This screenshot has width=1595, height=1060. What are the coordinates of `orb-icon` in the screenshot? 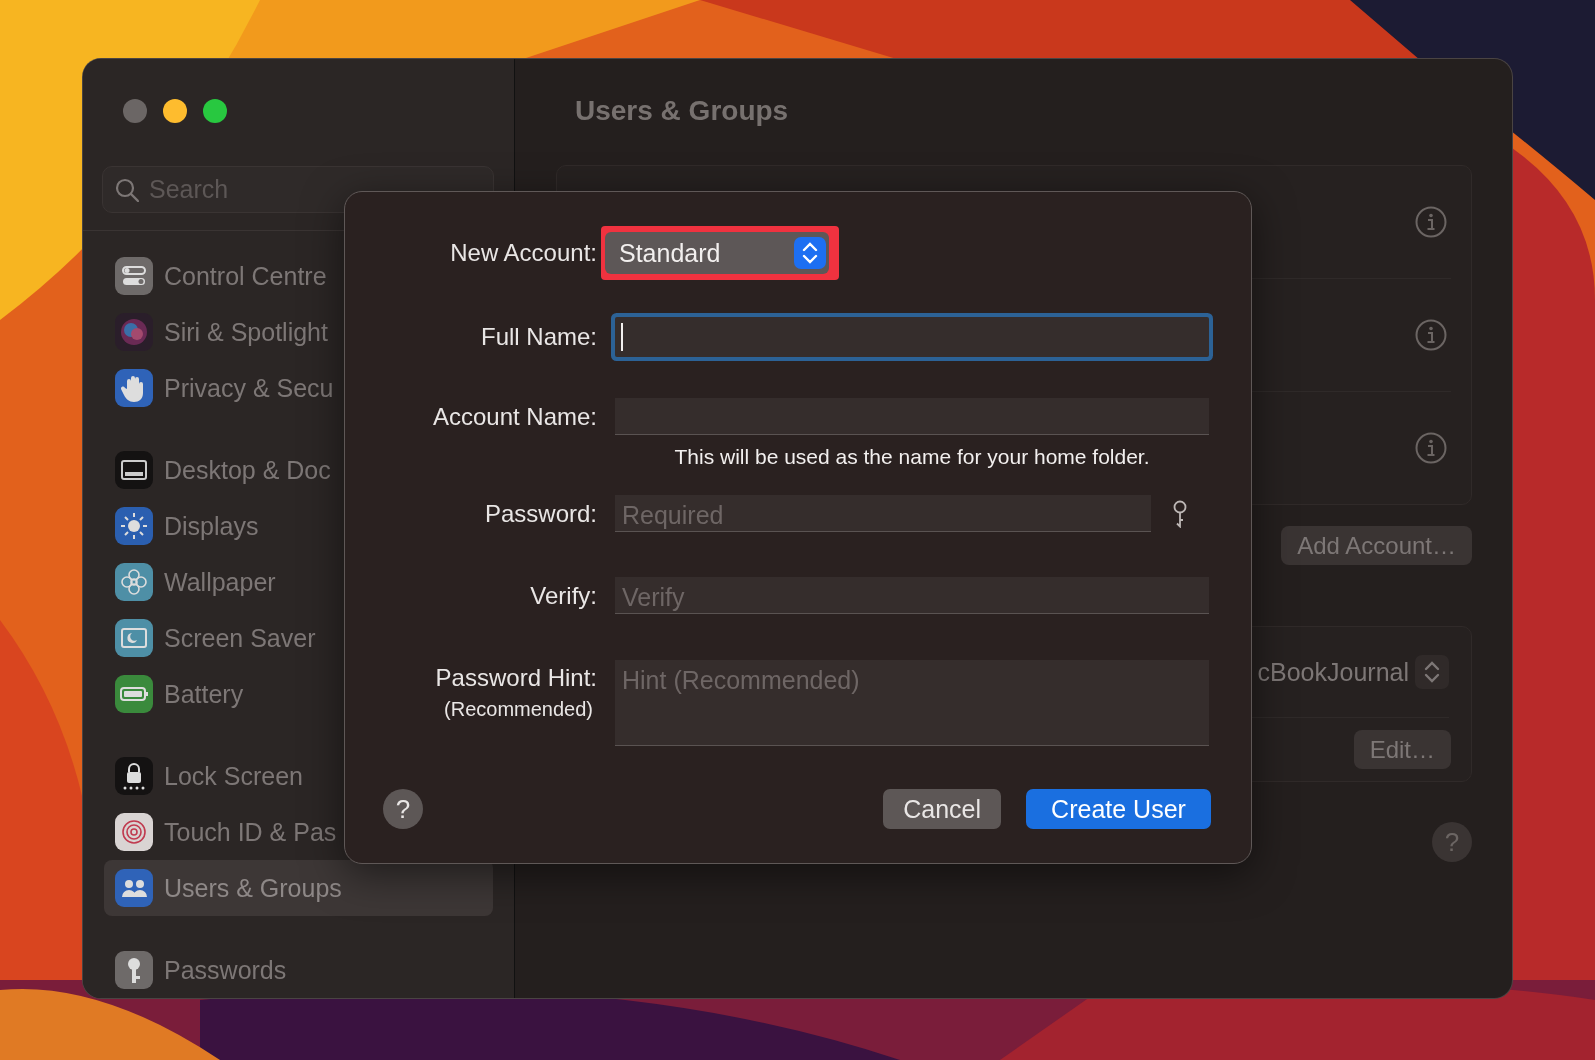 It's located at (134, 332).